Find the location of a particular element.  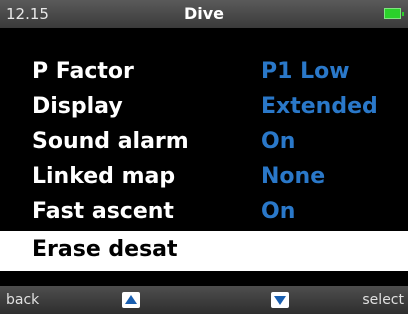

menu-item-erase-desat: Erase desat is located at coordinates (204, 251).